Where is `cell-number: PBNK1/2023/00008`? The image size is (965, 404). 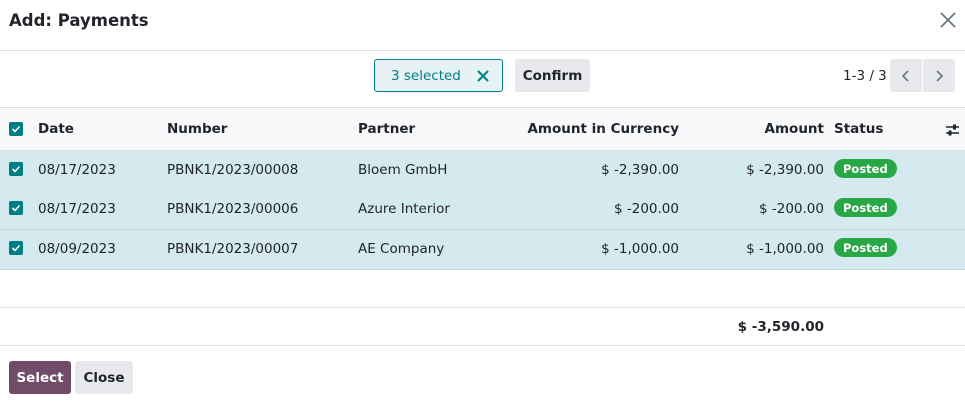
cell-number: PBNK1/2023/00008 is located at coordinates (233, 170).